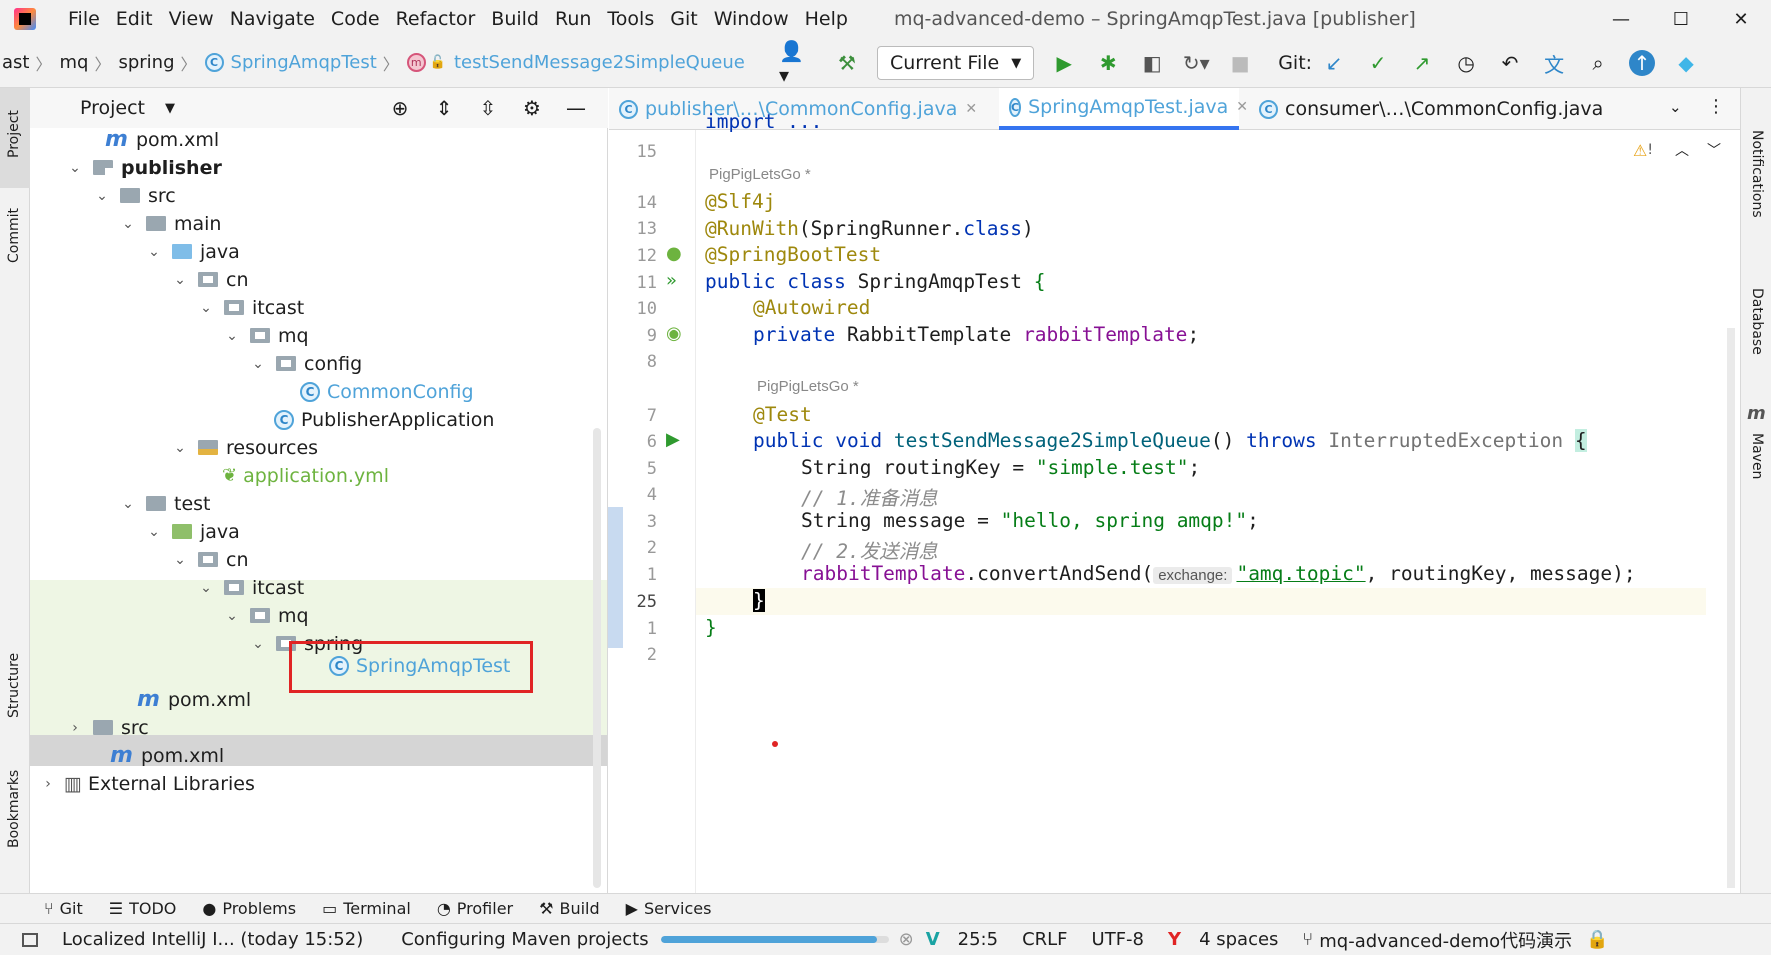 This screenshot has width=1771, height=955. Describe the element at coordinates (436, 19) in the screenshot. I see `menu-refactor: Refactor` at that location.